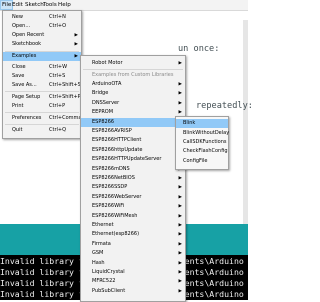 The width and height of the screenshot is (320, 302). What do you see at coordinates (199, 49) in the screenshot?
I see `code-line: un once:` at bounding box center [199, 49].